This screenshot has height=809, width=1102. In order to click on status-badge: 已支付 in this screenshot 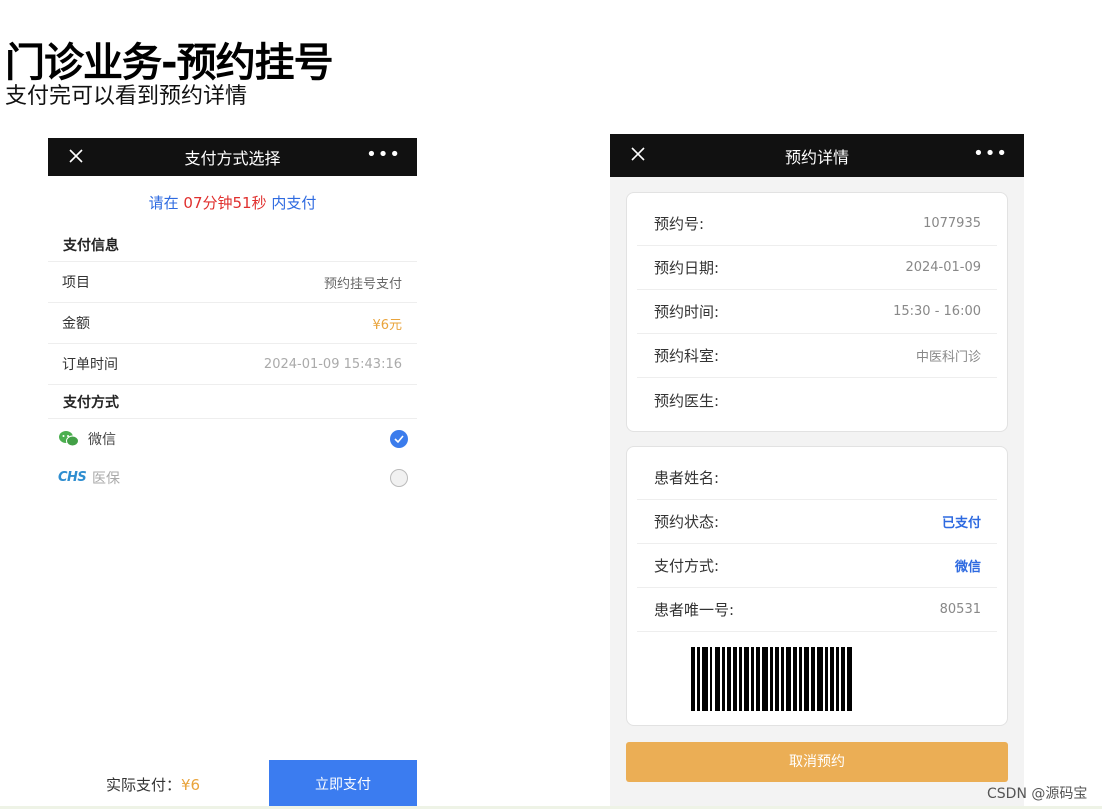, I will do `click(961, 523)`.